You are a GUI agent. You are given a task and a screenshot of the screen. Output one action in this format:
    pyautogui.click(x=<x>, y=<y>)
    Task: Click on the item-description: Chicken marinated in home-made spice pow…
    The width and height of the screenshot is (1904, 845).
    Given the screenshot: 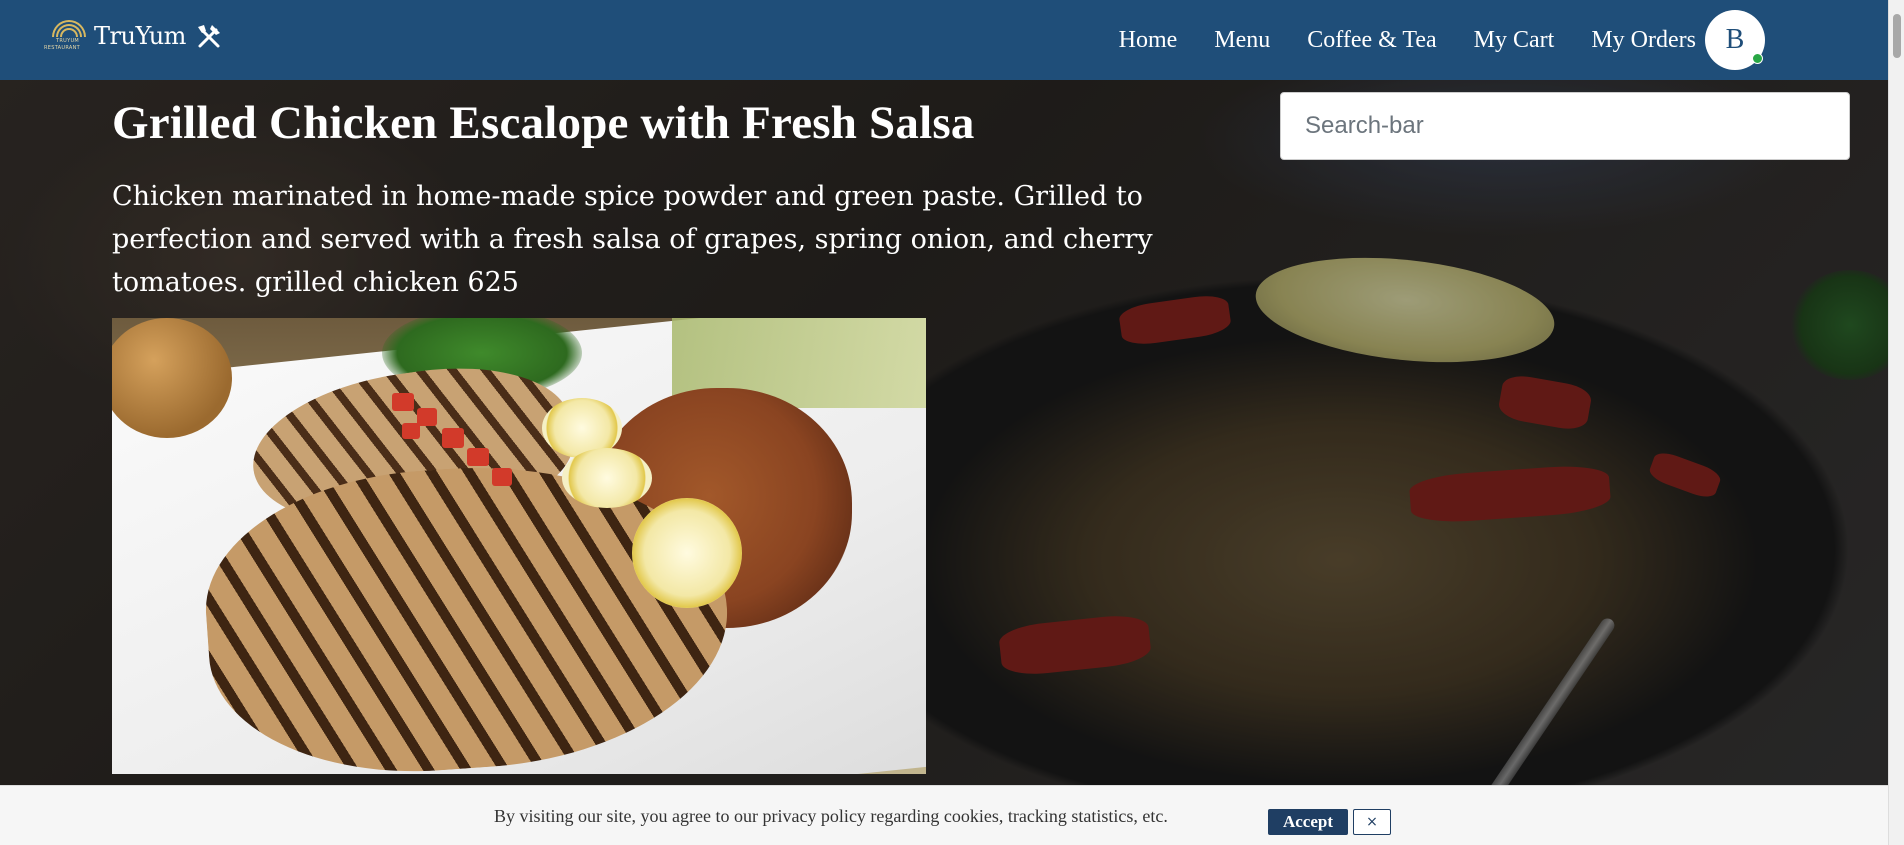 What is the action you would take?
    pyautogui.click(x=632, y=239)
    